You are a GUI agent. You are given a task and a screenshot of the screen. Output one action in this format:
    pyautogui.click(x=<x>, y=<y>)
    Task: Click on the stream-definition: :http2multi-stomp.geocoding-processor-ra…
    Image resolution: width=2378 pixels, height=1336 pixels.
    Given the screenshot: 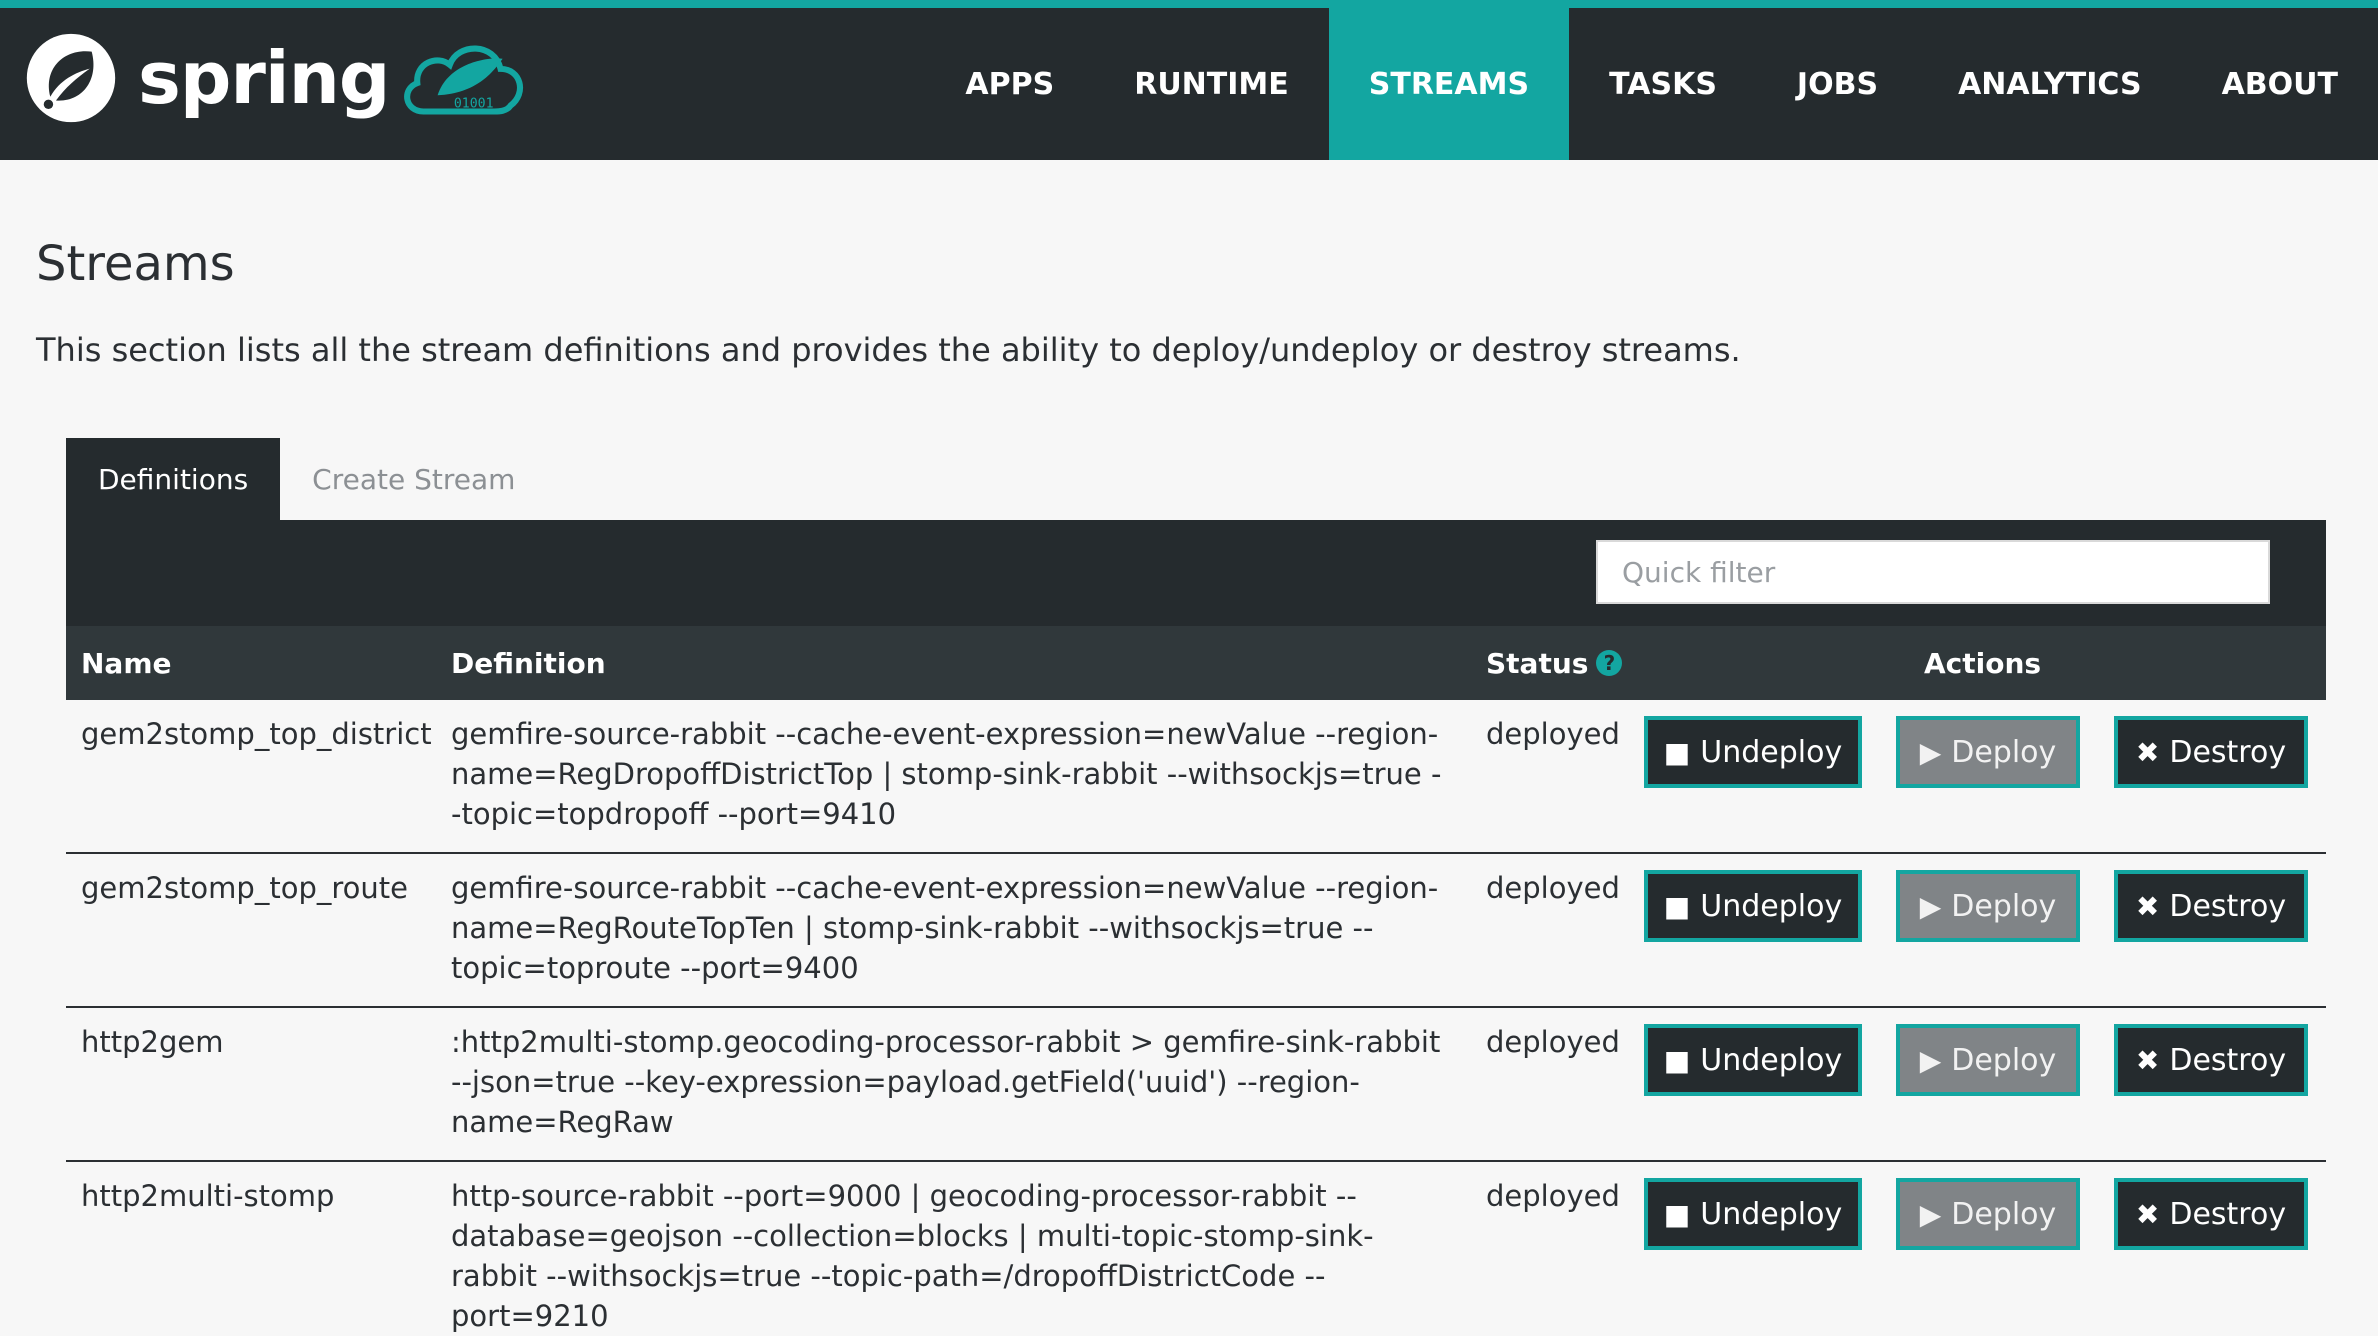 What is the action you would take?
    pyautogui.click(x=946, y=1082)
    